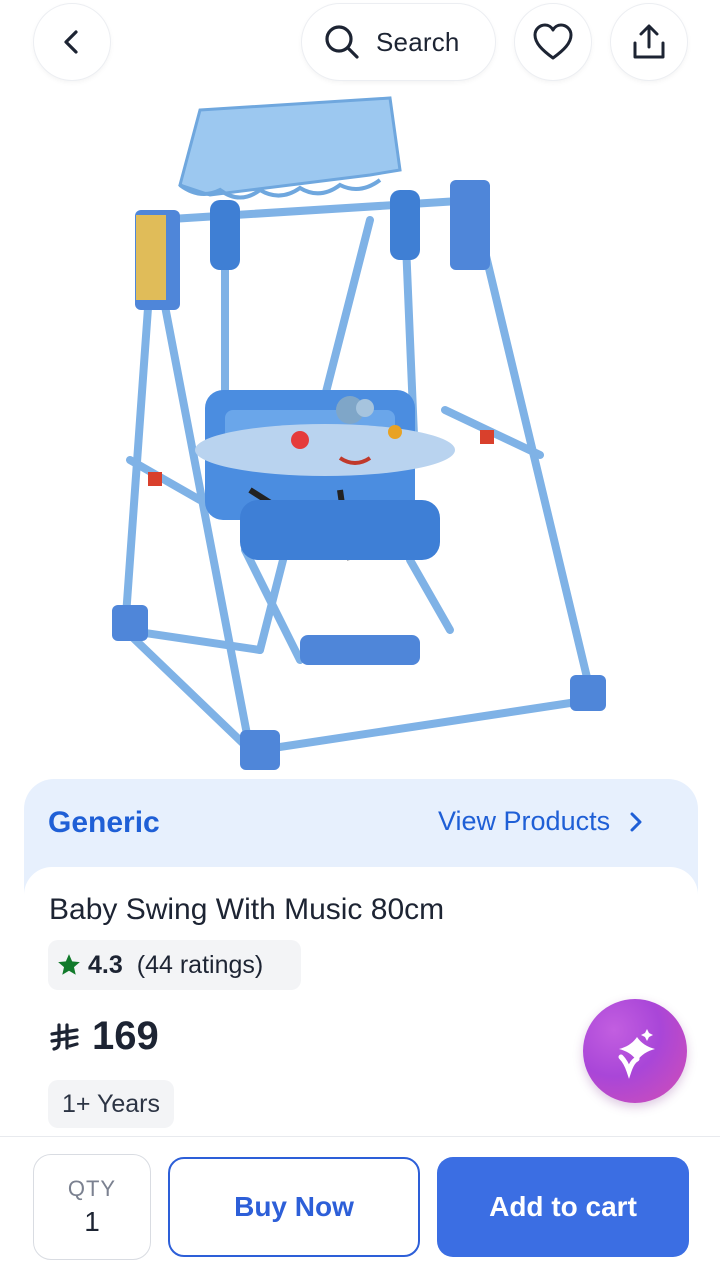 This screenshot has height=1280, width=720. What do you see at coordinates (92, 1188) in the screenshot?
I see `qty-label: QTY` at bounding box center [92, 1188].